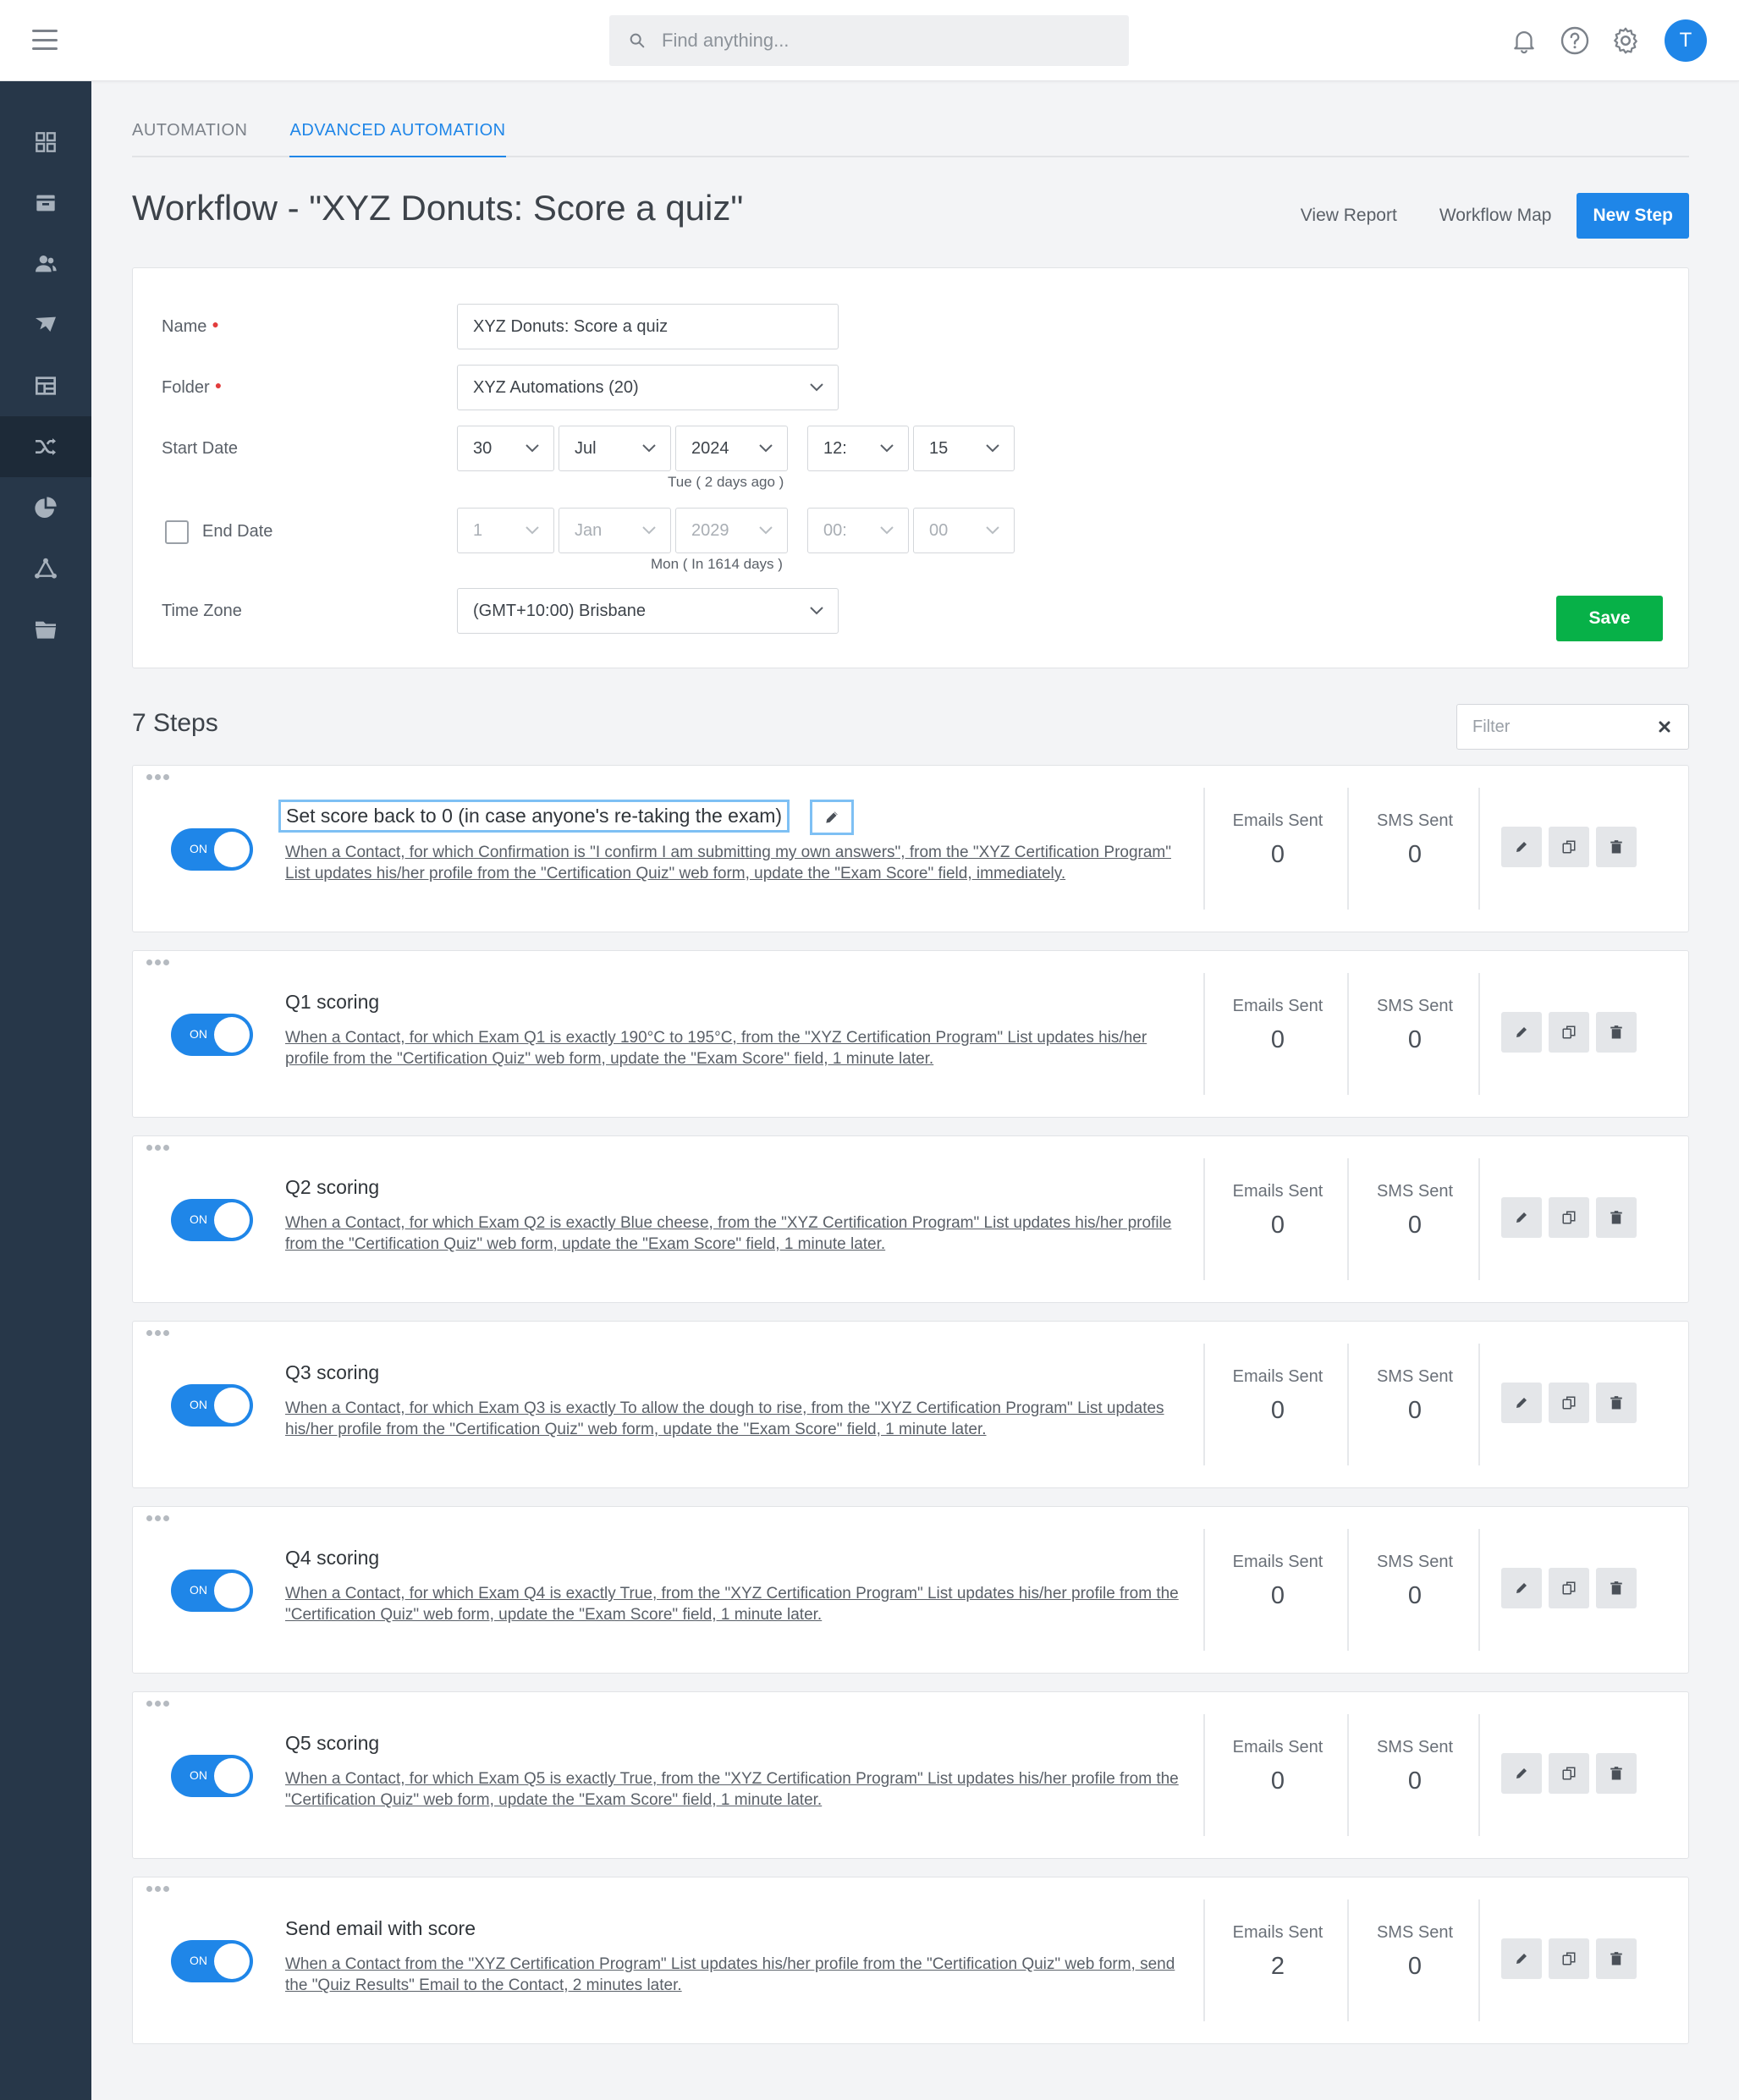 The image size is (1739, 2100). I want to click on dashboard-icon, so click(46, 142).